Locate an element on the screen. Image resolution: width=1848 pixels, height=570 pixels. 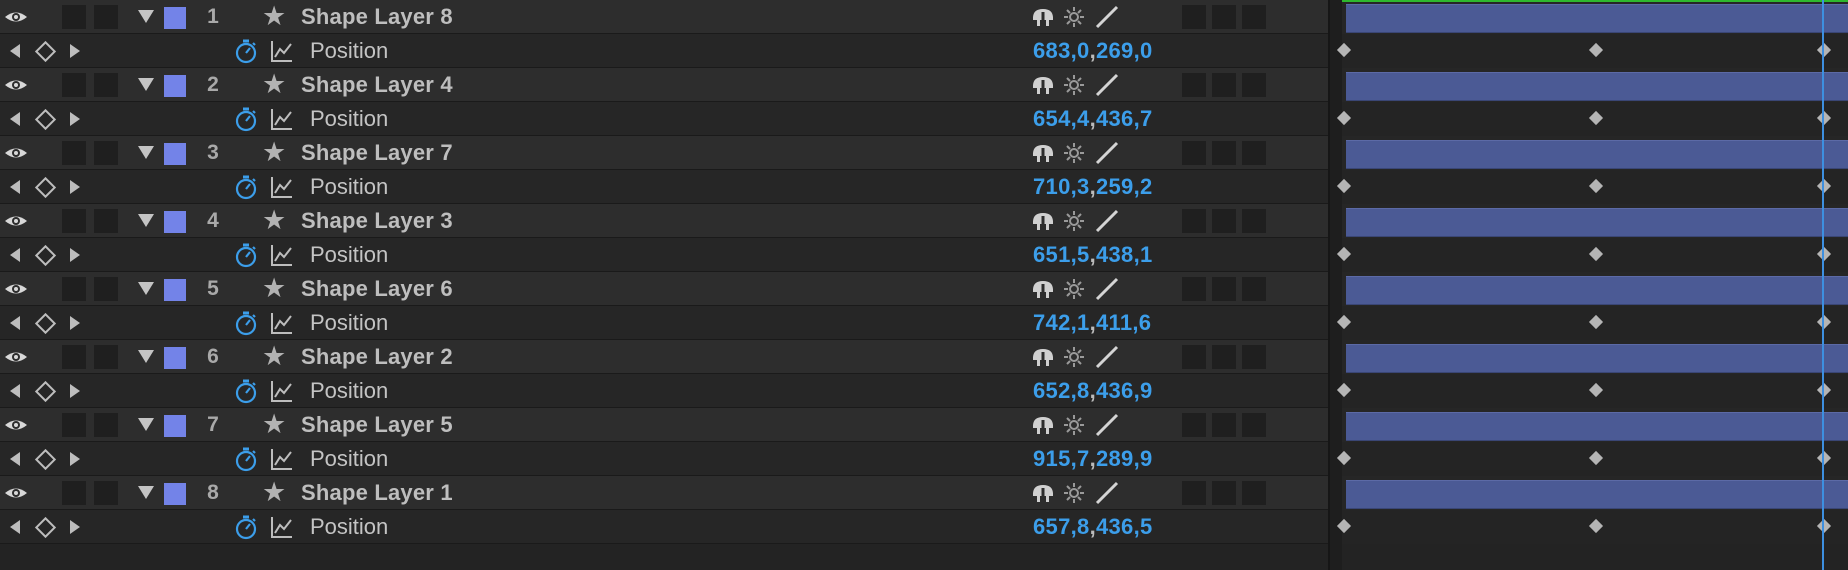
layer-name: Shape Layer 5 is located at coordinates (377, 425).